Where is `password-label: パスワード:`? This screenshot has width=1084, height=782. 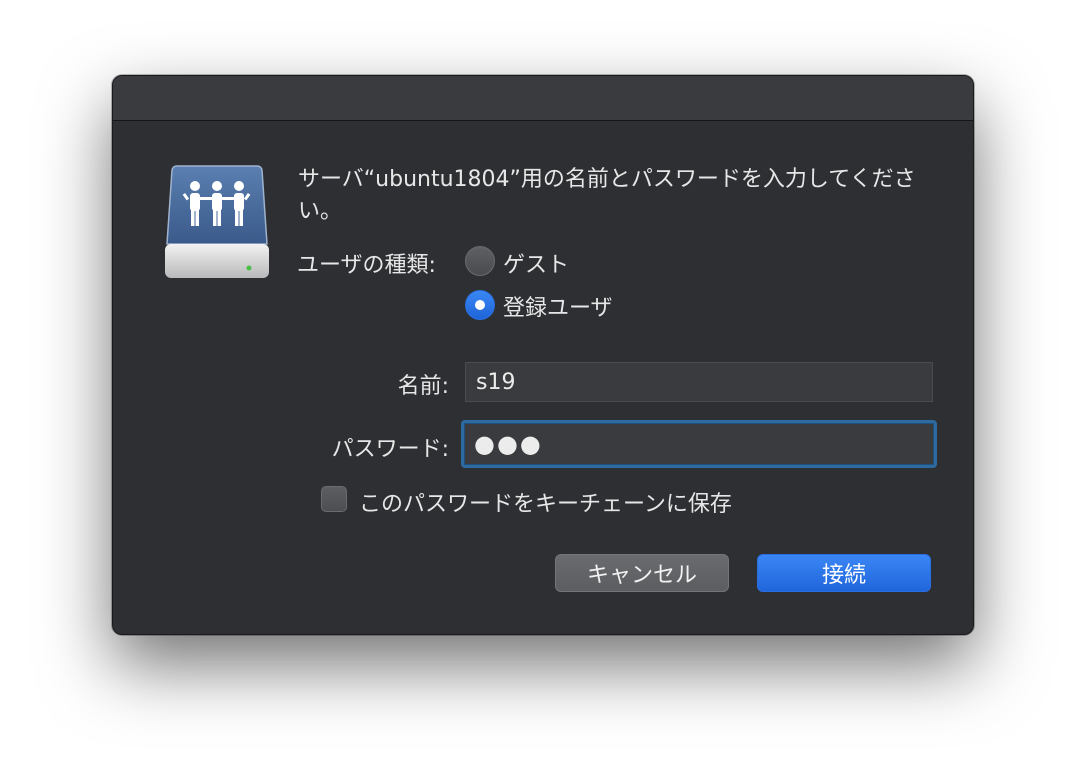 password-label: パスワード: is located at coordinates (390, 449).